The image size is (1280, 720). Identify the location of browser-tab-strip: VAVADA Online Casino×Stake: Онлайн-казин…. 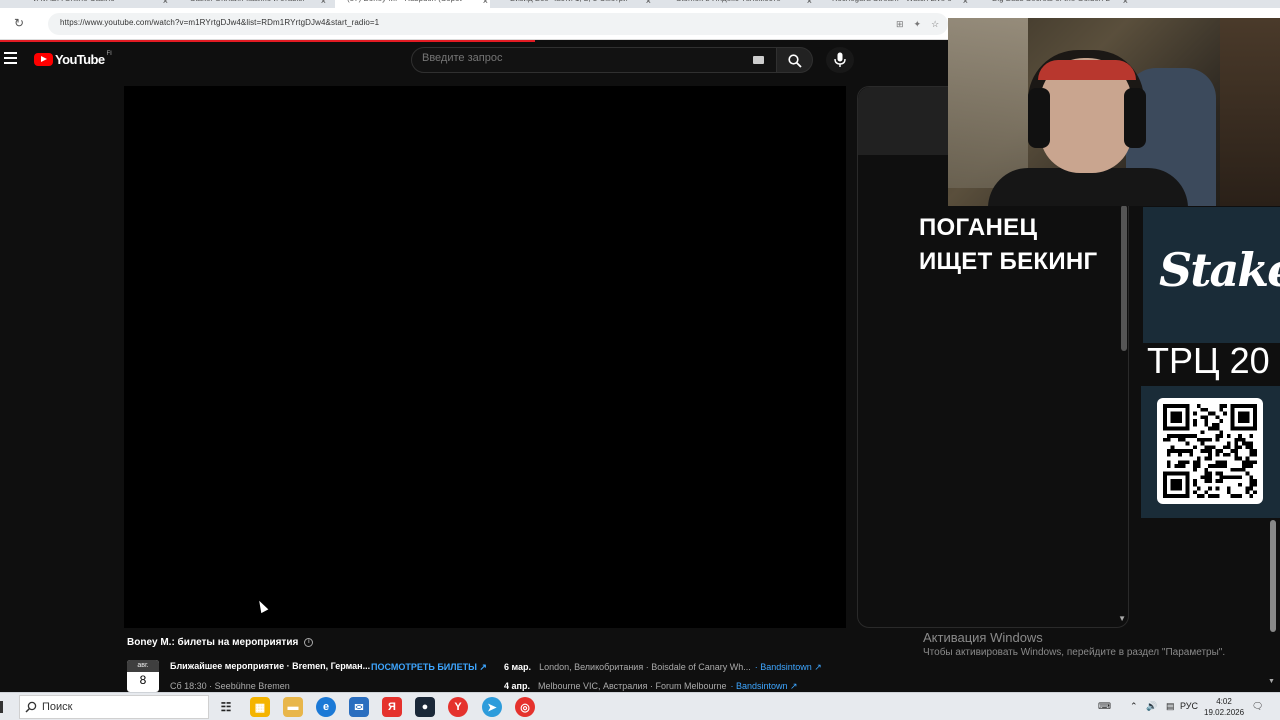
(640, 4).